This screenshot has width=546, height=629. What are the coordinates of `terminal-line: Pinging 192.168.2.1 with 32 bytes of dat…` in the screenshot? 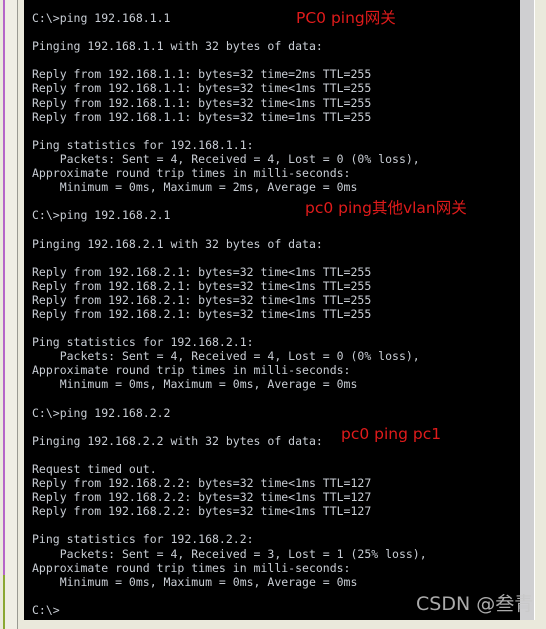 It's located at (177, 243).